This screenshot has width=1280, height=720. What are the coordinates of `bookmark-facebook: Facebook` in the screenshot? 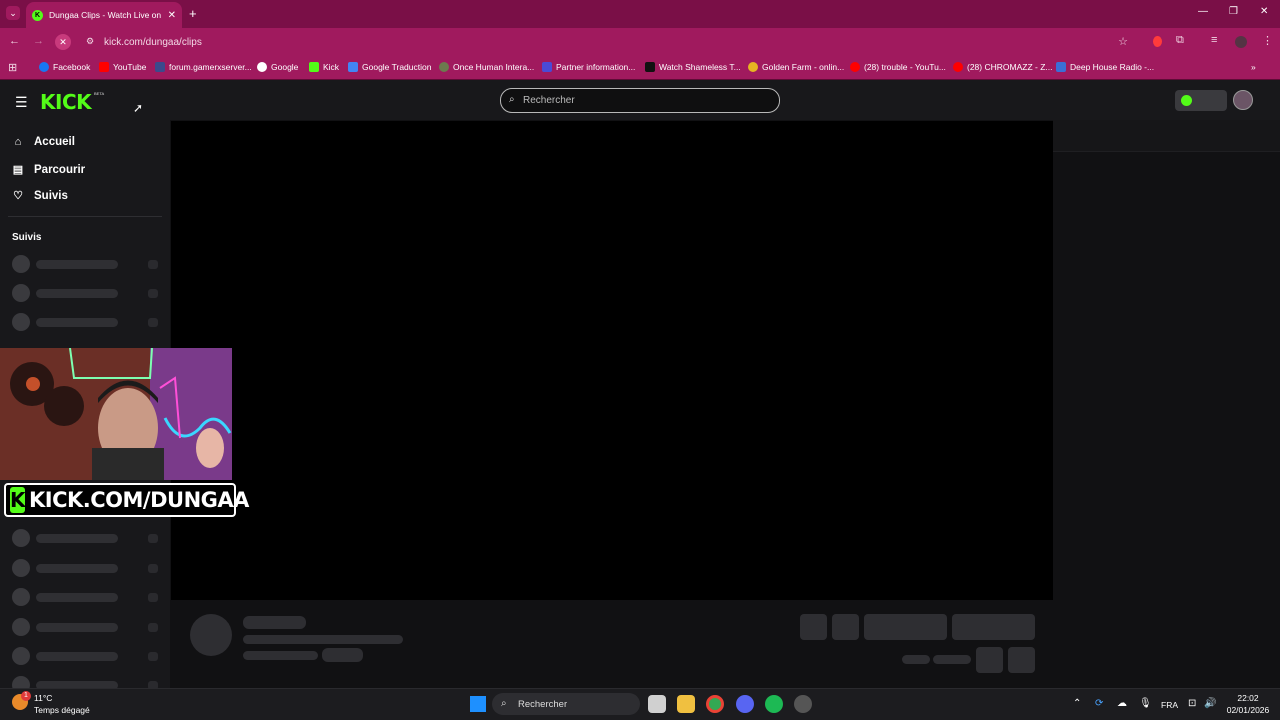 It's located at (64, 67).